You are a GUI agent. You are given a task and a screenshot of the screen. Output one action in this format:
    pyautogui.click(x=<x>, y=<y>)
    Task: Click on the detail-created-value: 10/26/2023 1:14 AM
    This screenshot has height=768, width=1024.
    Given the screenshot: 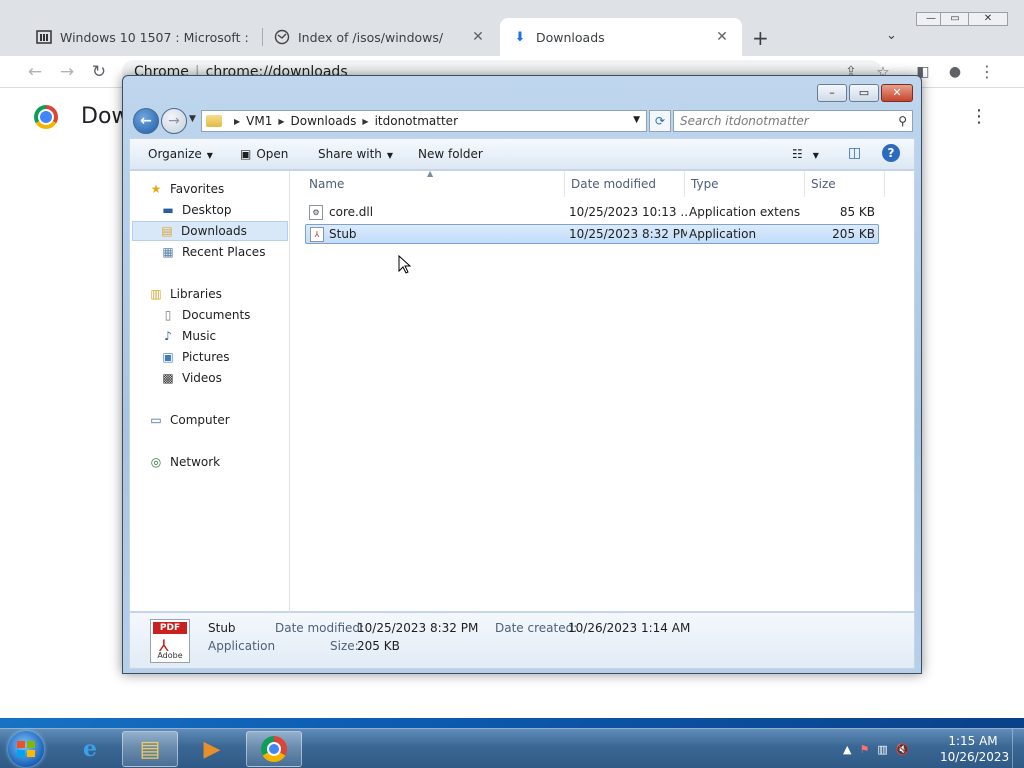 What is the action you would take?
    pyautogui.click(x=629, y=628)
    